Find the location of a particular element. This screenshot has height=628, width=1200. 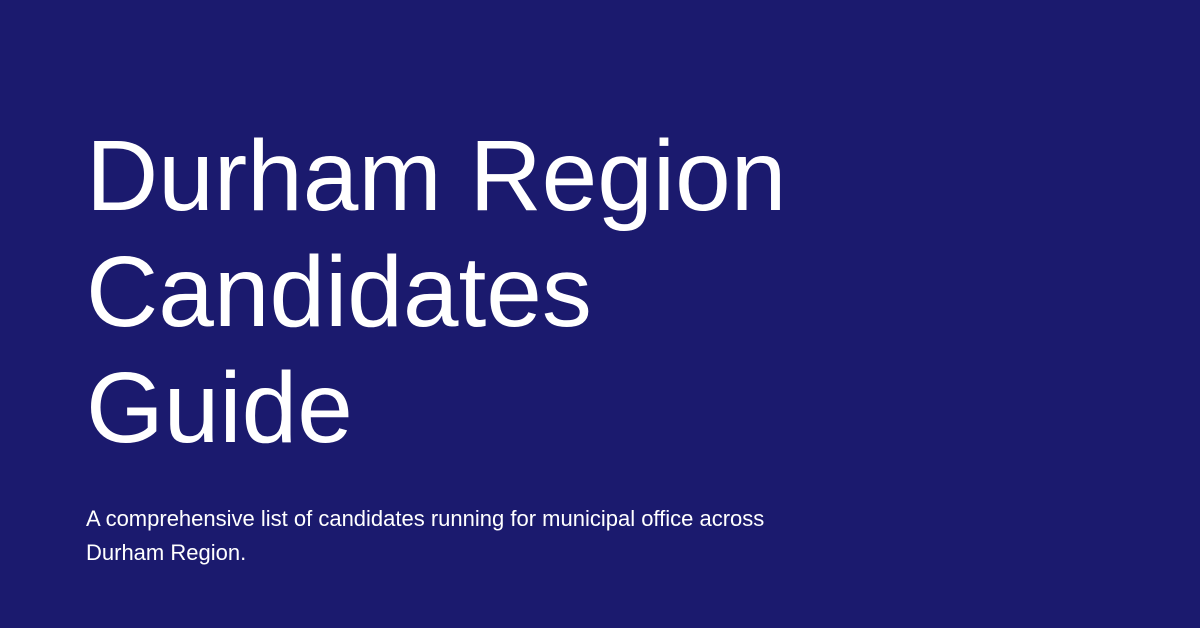

title-line-3: Guide is located at coordinates (219, 408).